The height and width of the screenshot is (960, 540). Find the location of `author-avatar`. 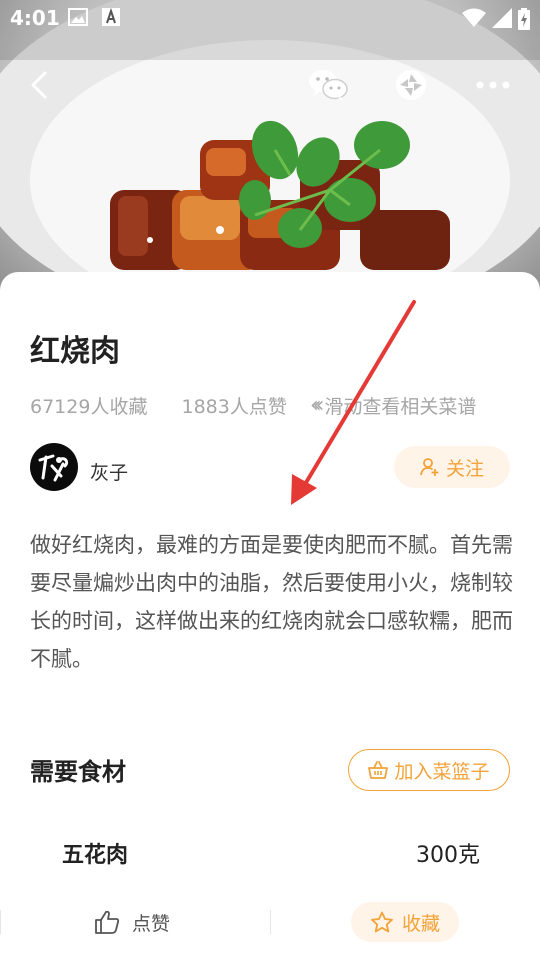

author-avatar is located at coordinates (54, 467).